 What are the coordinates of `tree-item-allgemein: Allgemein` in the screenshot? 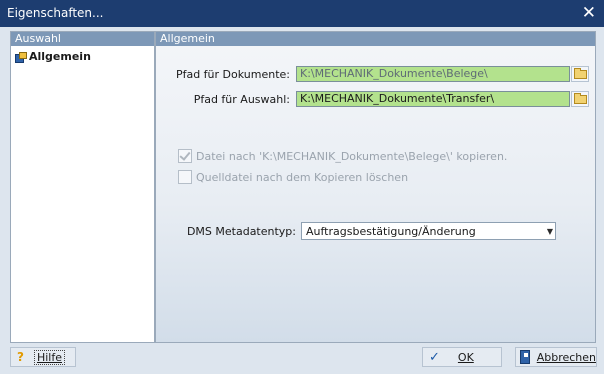 It's located at (53, 56).